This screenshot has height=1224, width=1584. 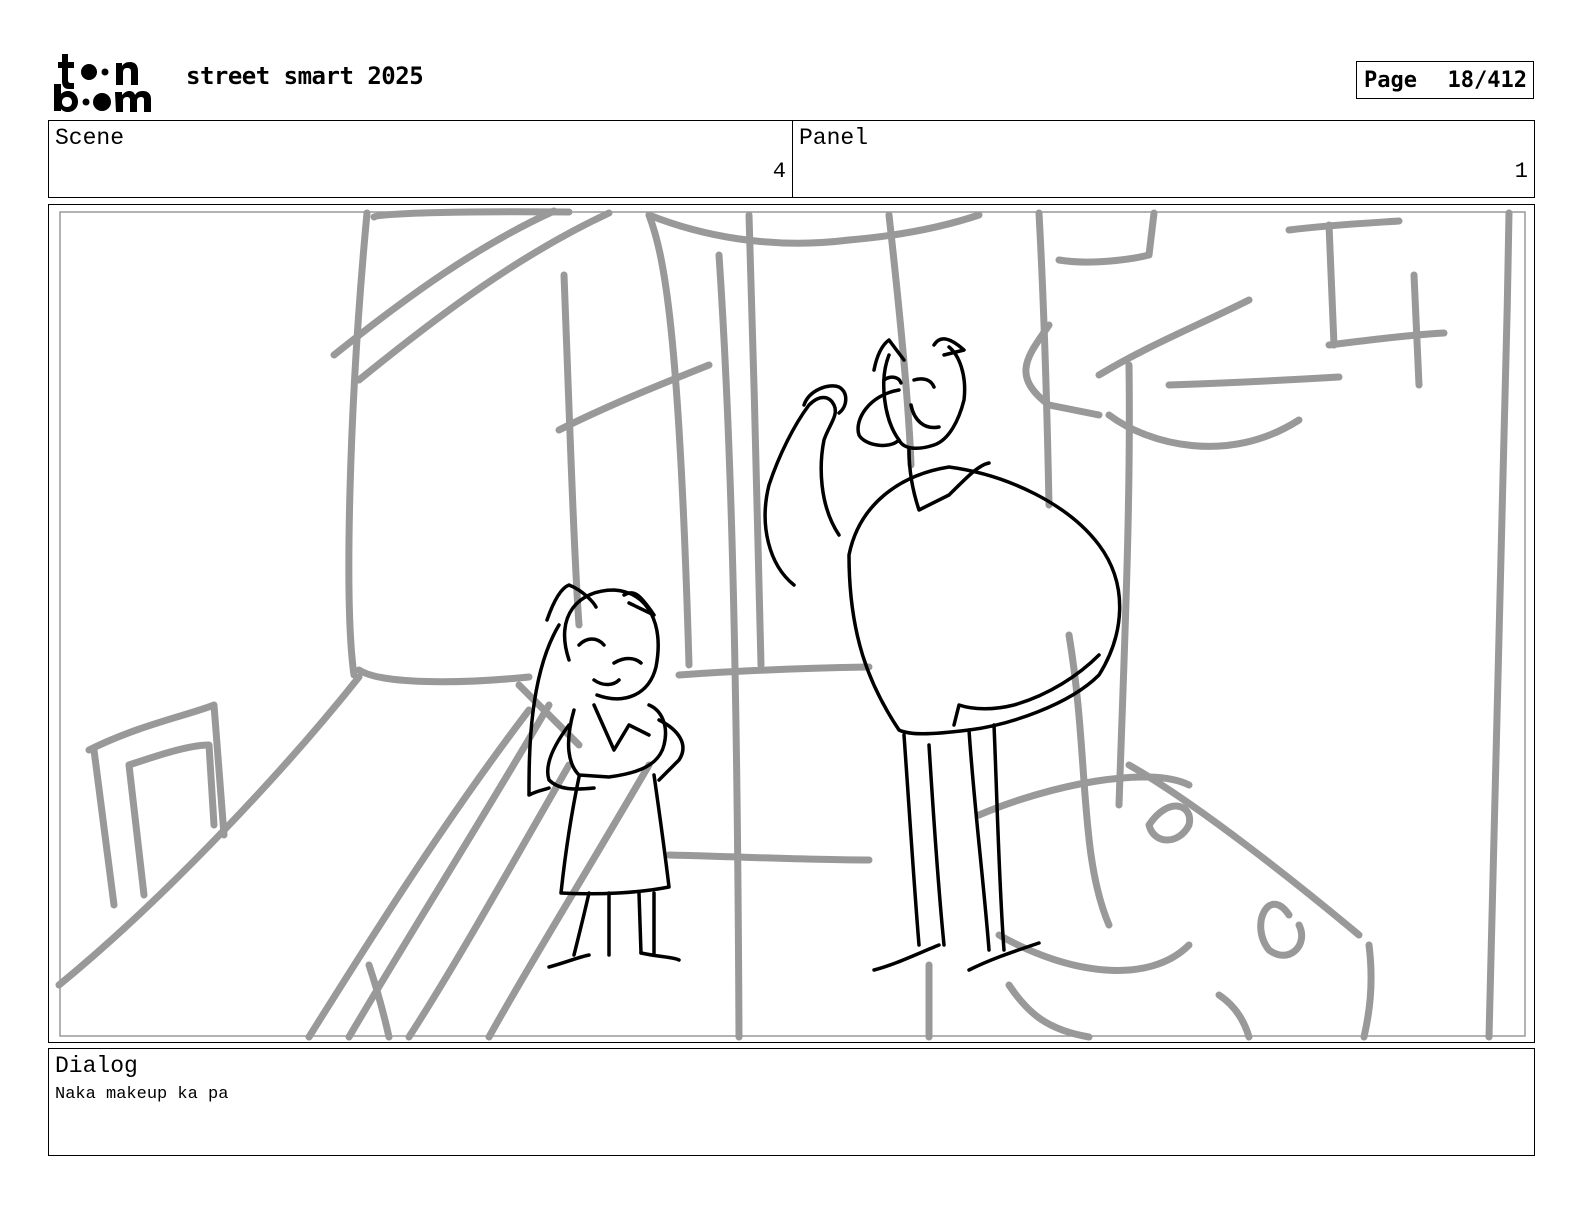 I want to click on girl-ear-right, so click(x=639, y=604).